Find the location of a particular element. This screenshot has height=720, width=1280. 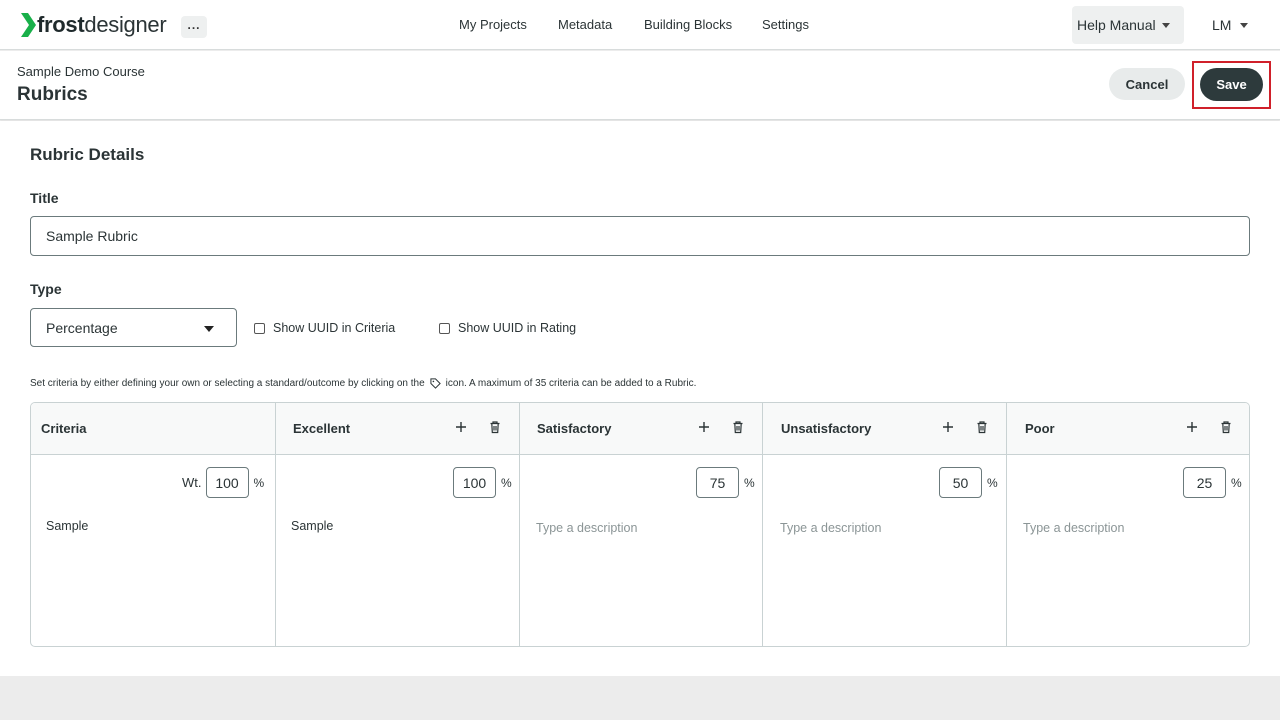

weight-input: 100 is located at coordinates (227, 482).